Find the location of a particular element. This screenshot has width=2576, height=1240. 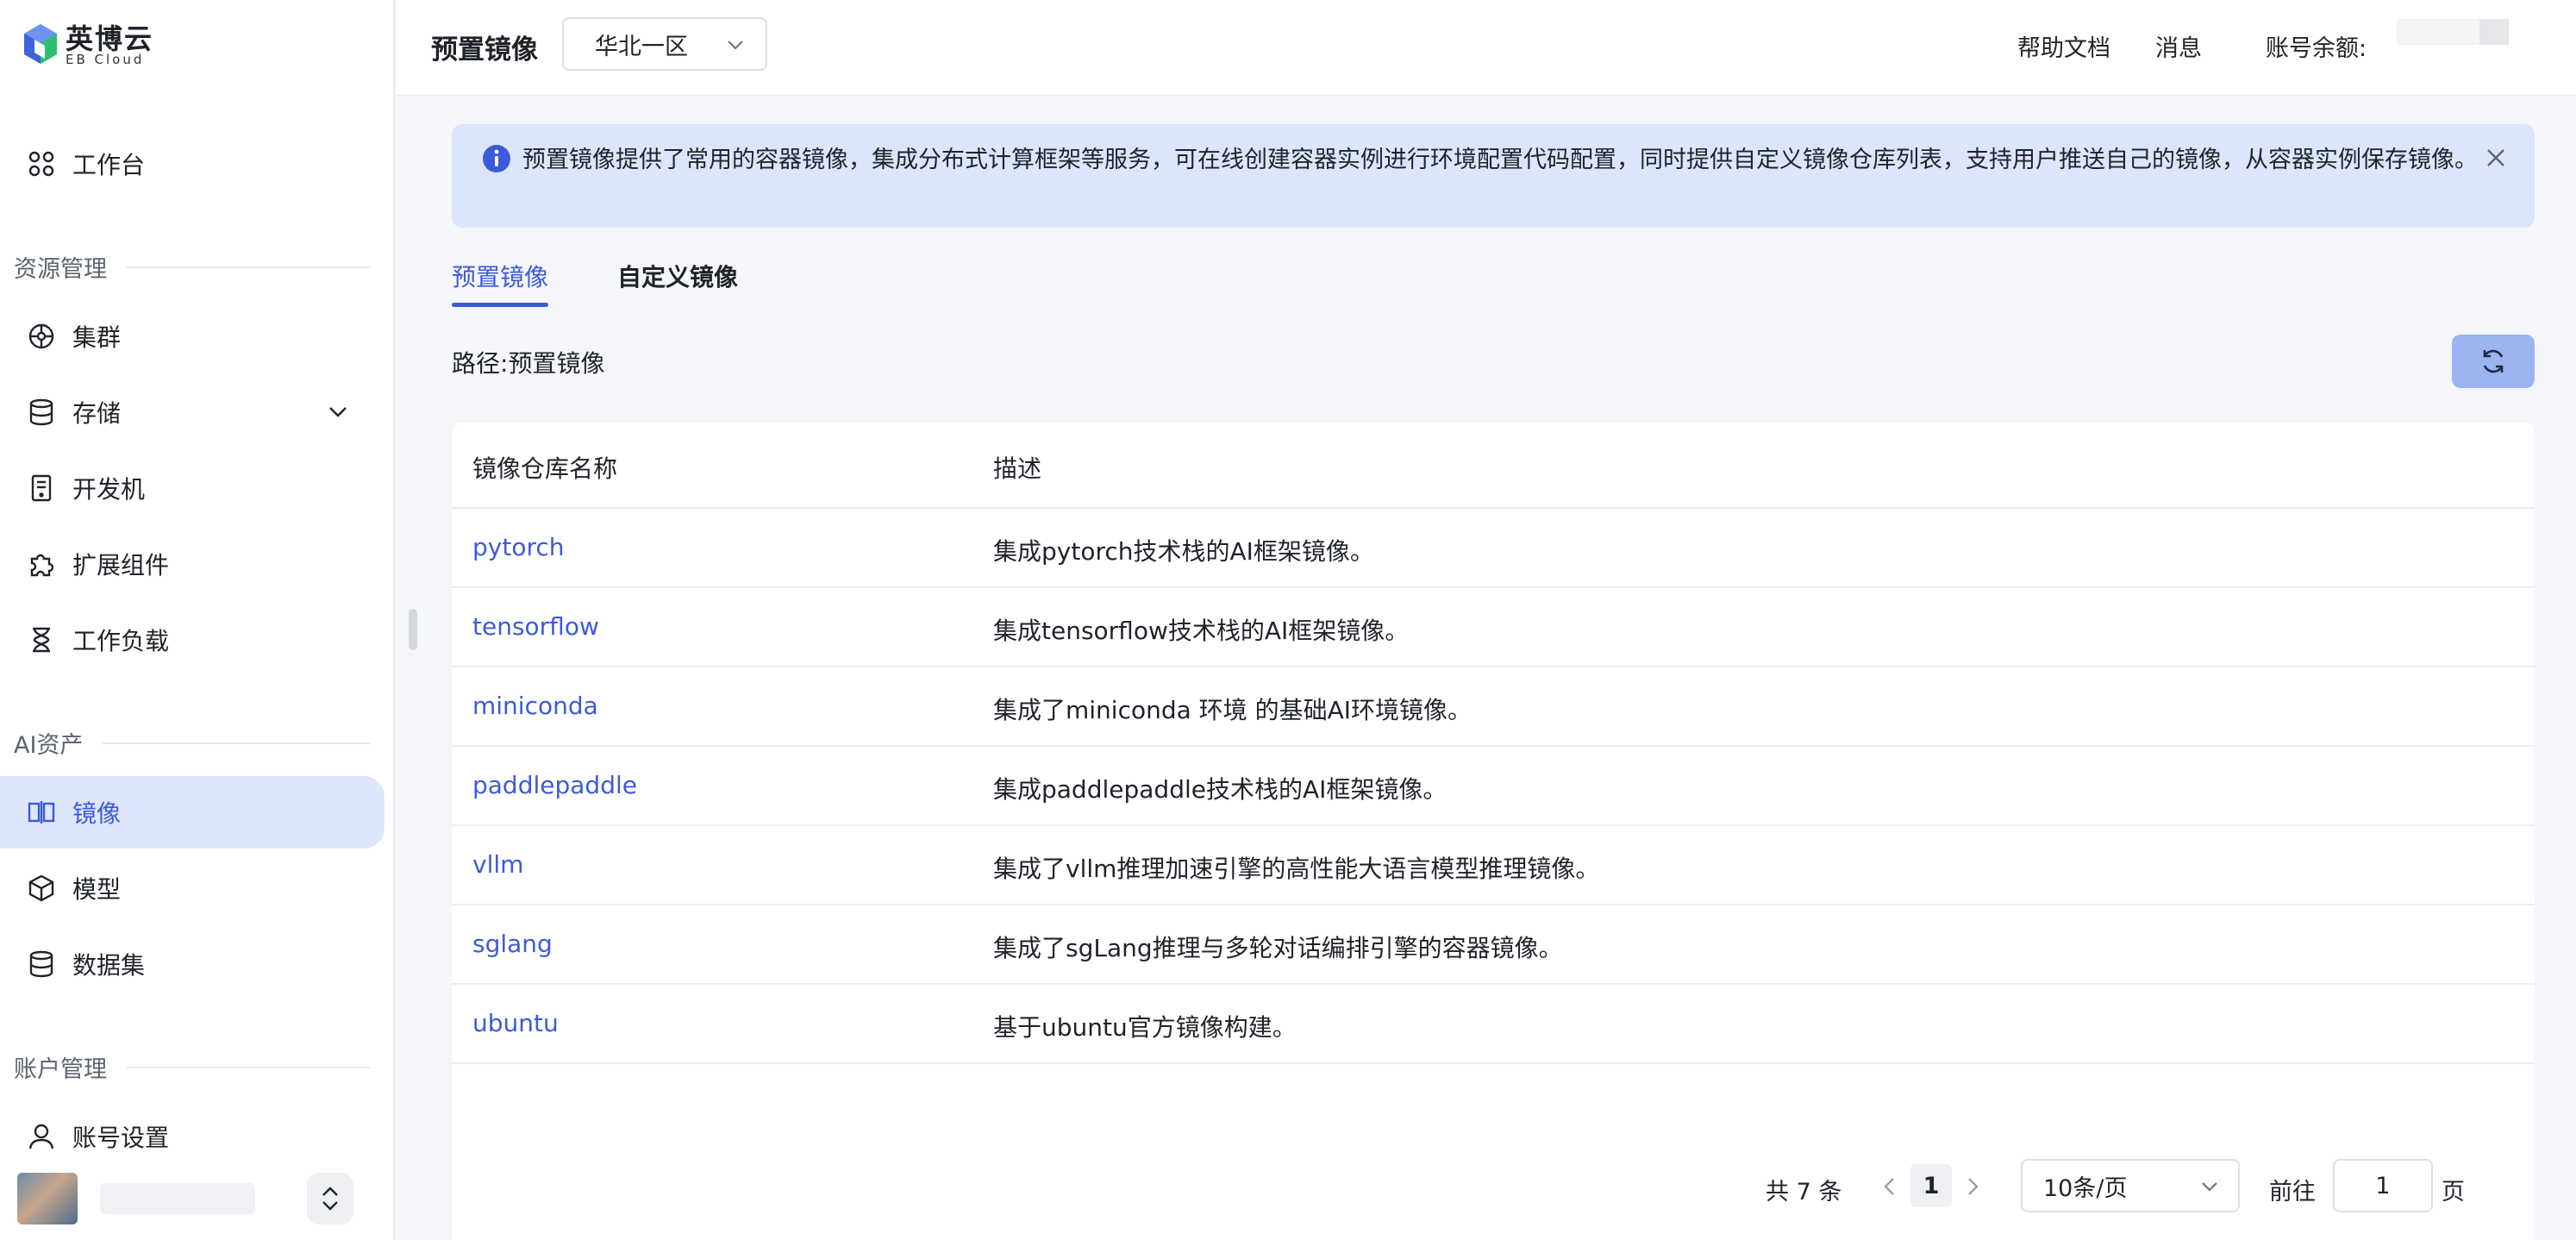

pagination-goto-input is located at coordinates (2383, 1185).